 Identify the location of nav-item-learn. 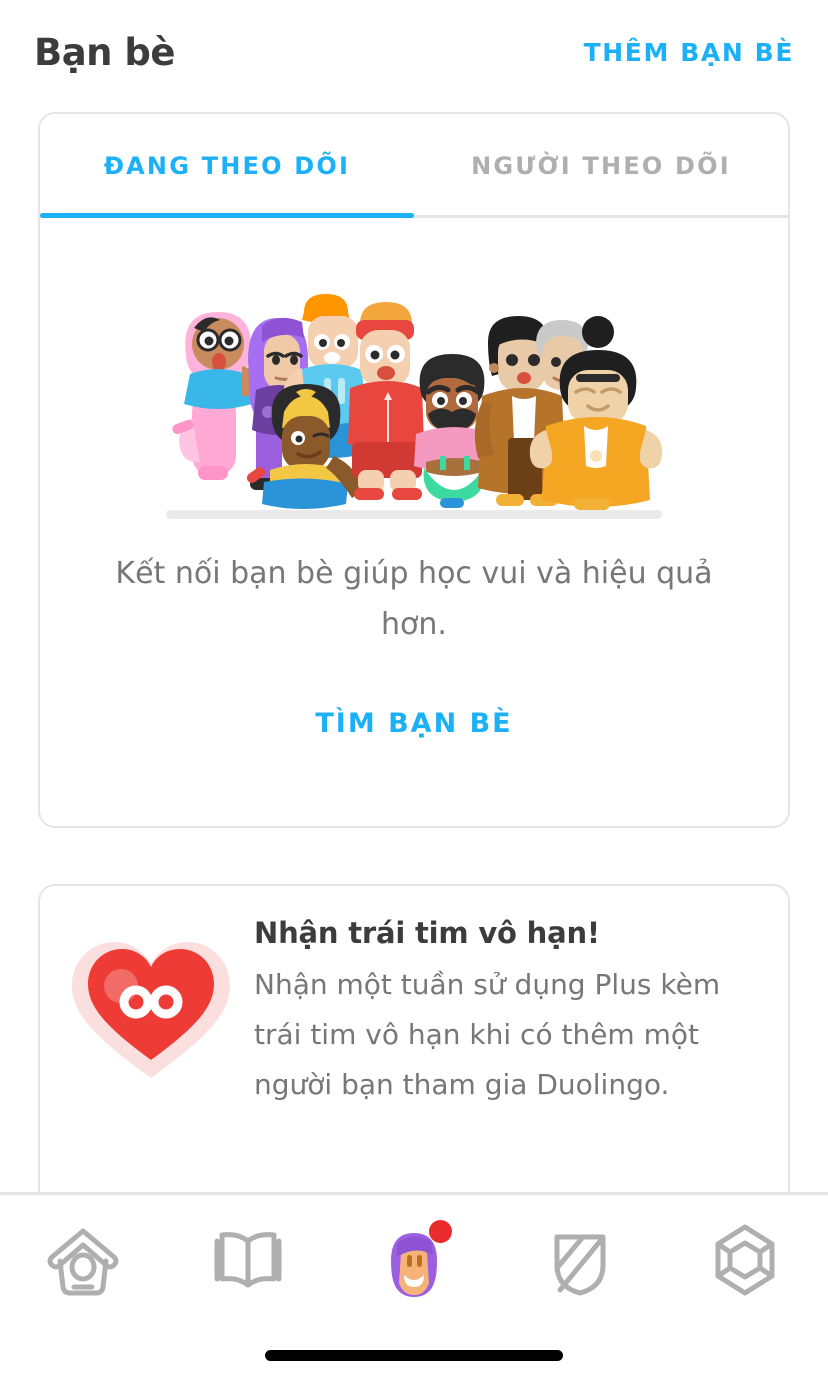
(248, 1260).